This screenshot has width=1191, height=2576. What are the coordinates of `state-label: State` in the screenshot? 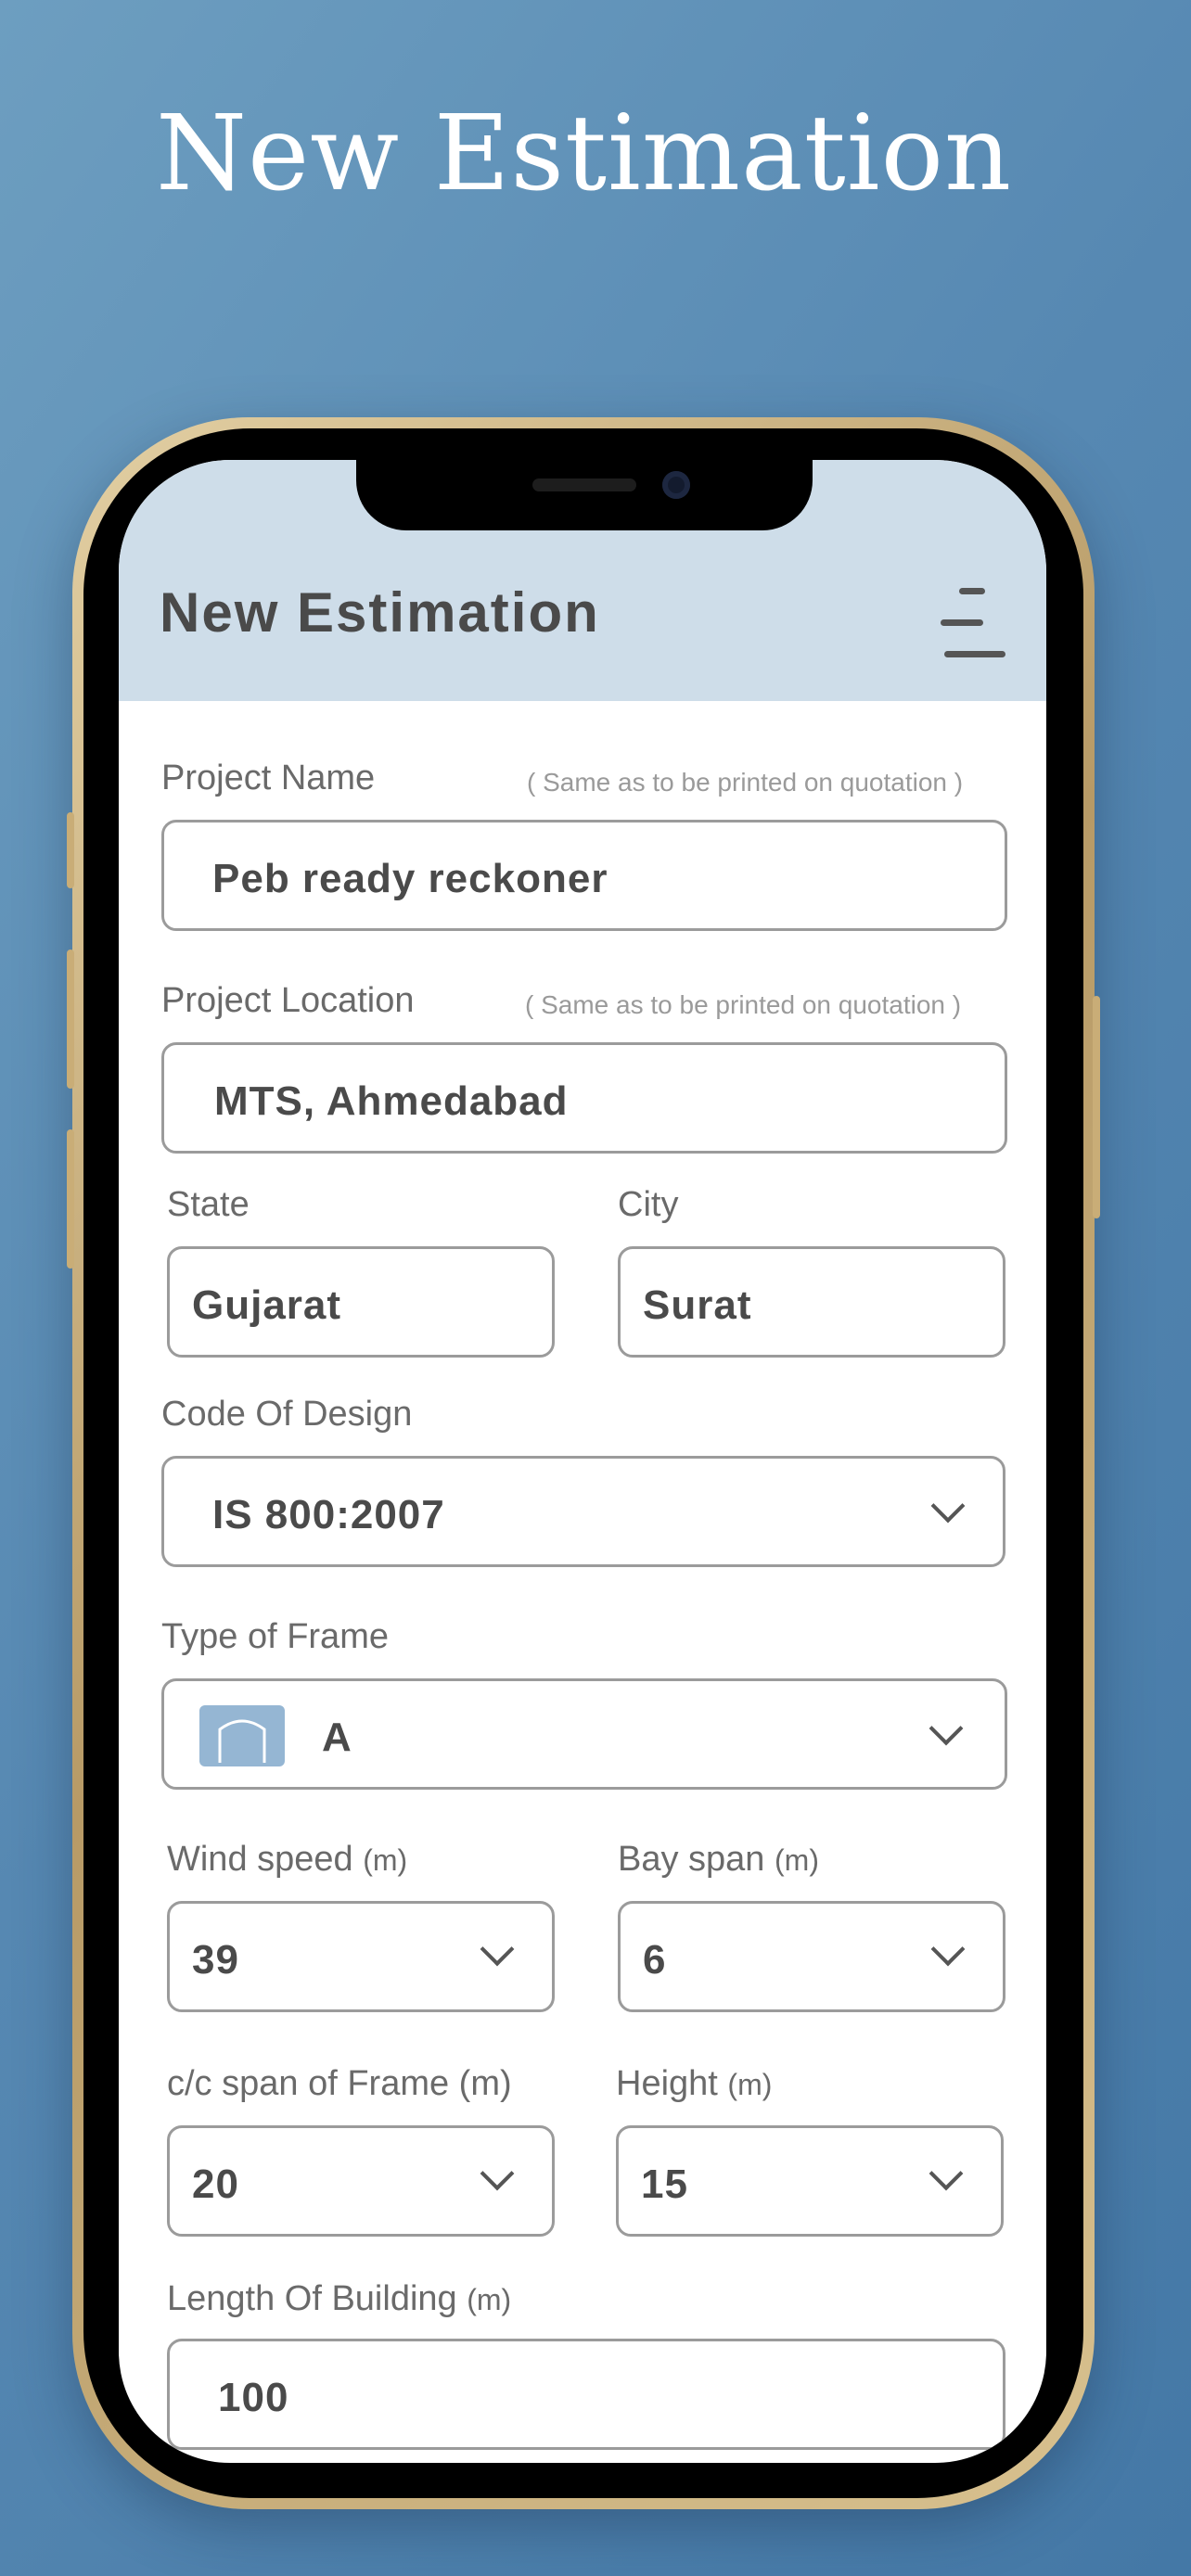 It's located at (209, 1204).